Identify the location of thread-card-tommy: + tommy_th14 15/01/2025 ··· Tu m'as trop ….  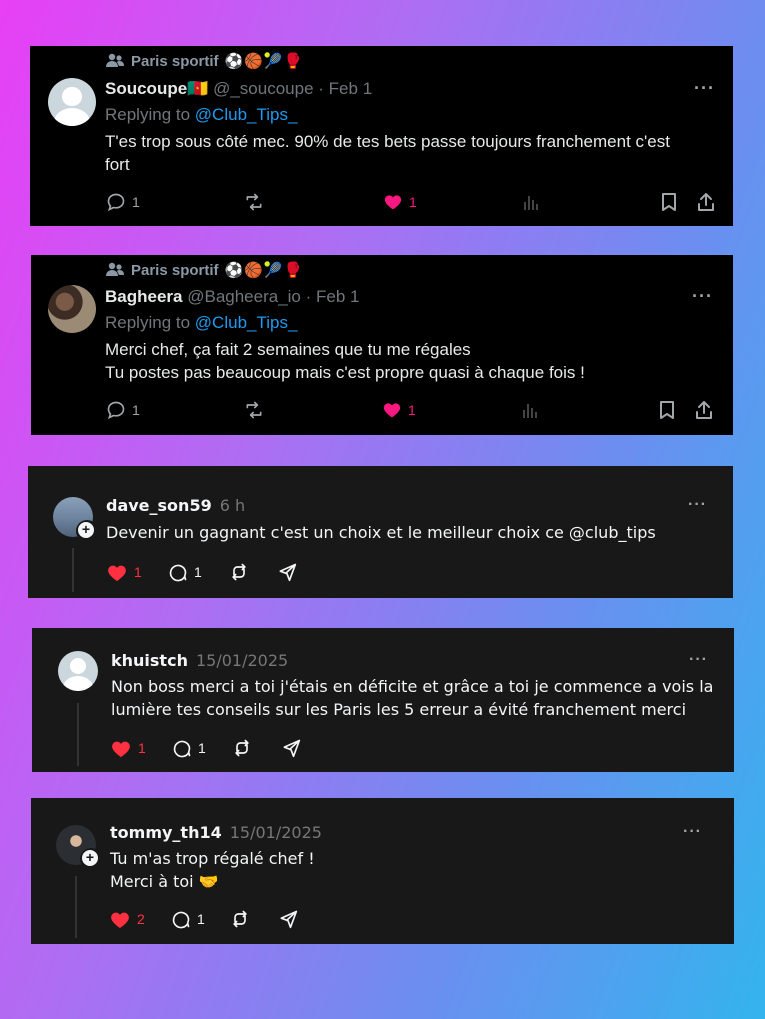
(382, 871).